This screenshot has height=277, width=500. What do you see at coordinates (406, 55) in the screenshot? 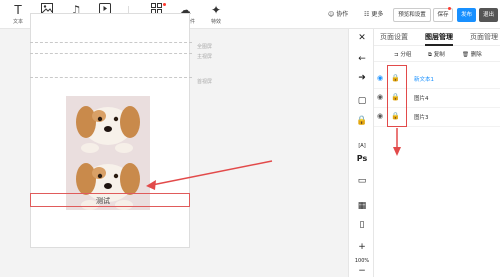
I see `group-label: 分组` at bounding box center [406, 55].